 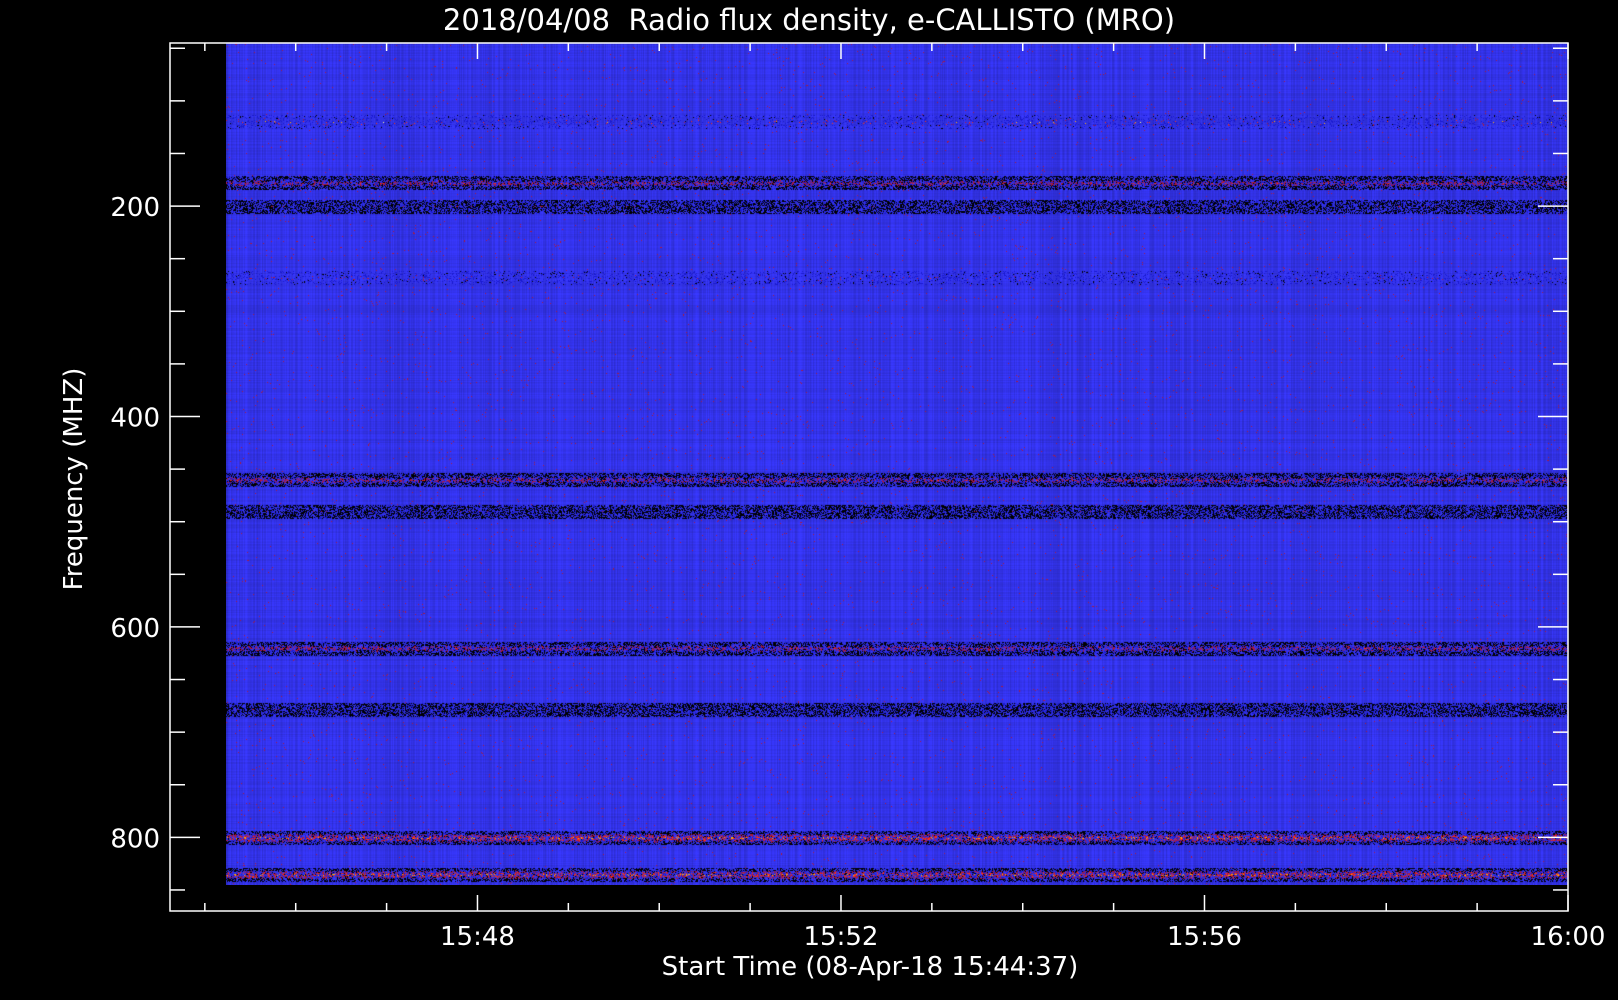 I want to click on y-tick-label: 800, so click(x=135, y=839).